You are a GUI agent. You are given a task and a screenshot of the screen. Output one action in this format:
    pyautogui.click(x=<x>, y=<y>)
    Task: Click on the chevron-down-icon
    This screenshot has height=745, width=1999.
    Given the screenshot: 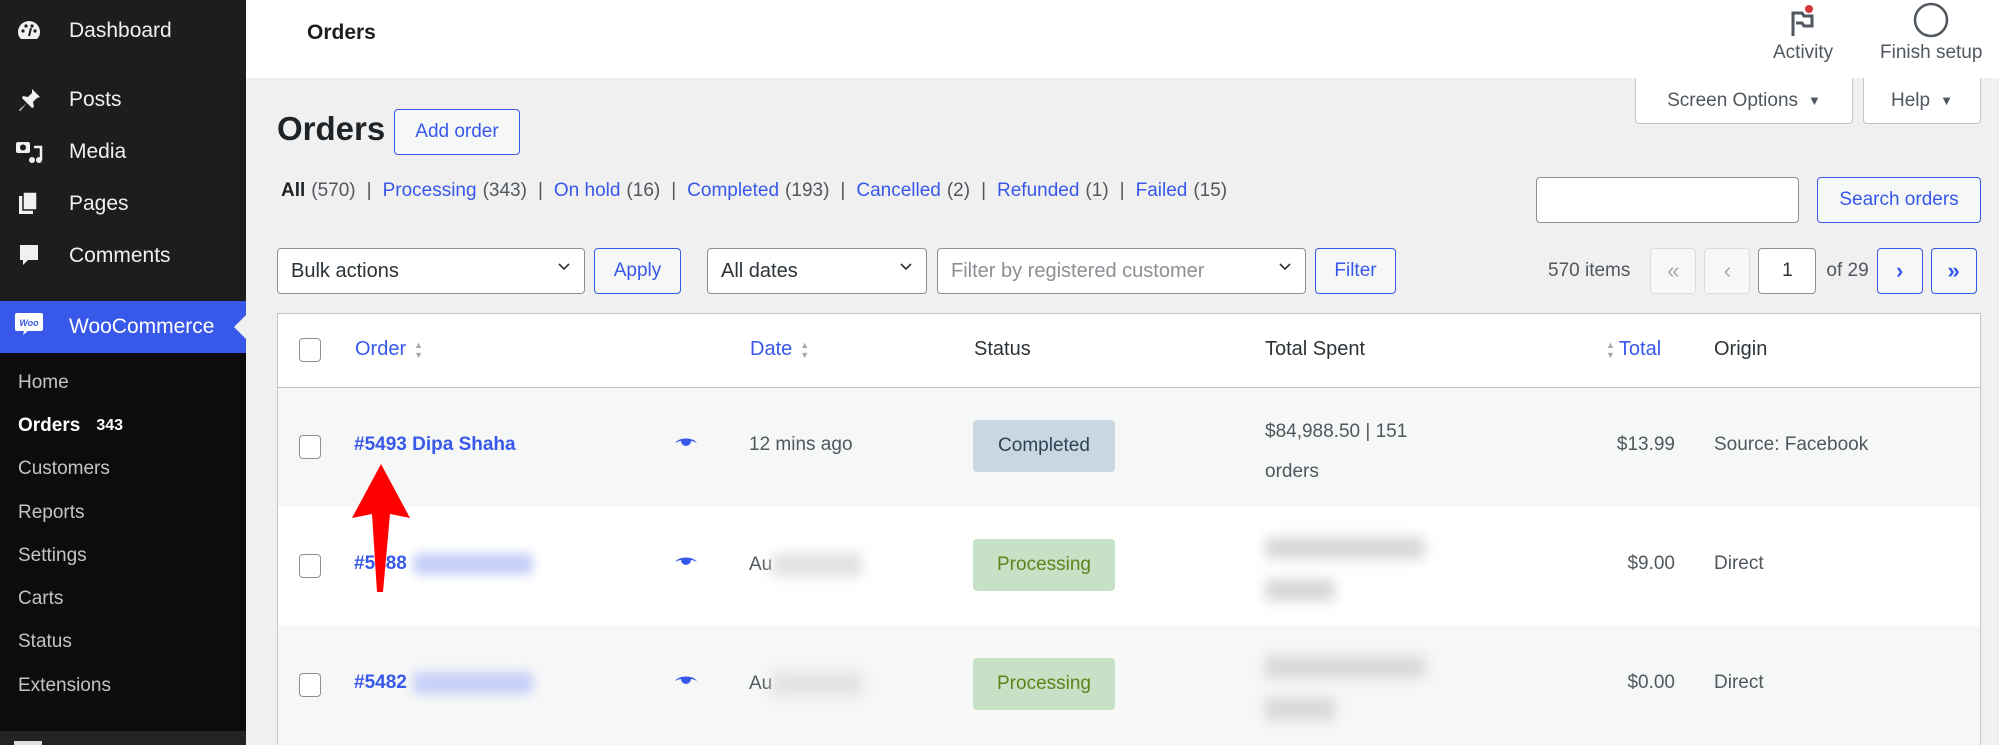 What is the action you would take?
    pyautogui.click(x=564, y=267)
    